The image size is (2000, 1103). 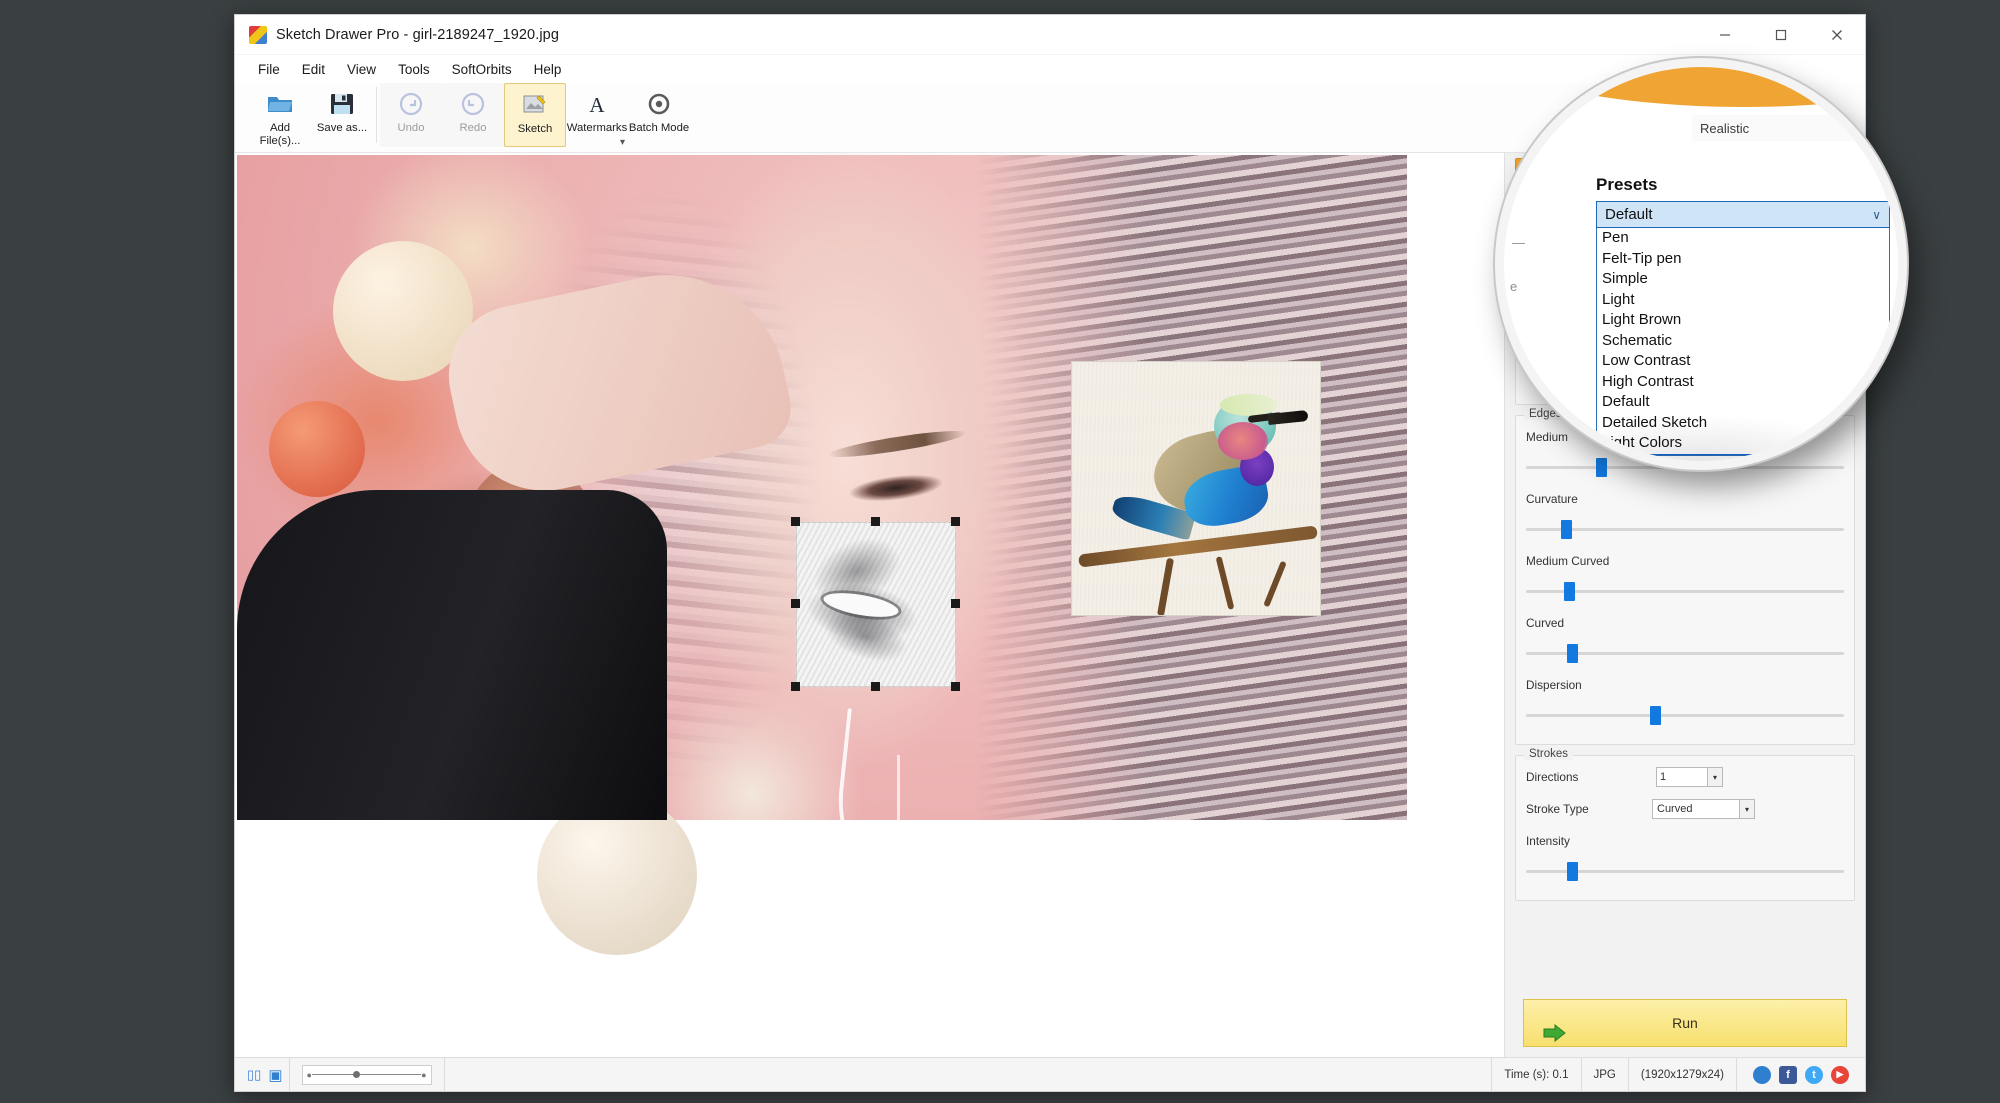 I want to click on sketch-preview-selection, so click(x=876, y=604).